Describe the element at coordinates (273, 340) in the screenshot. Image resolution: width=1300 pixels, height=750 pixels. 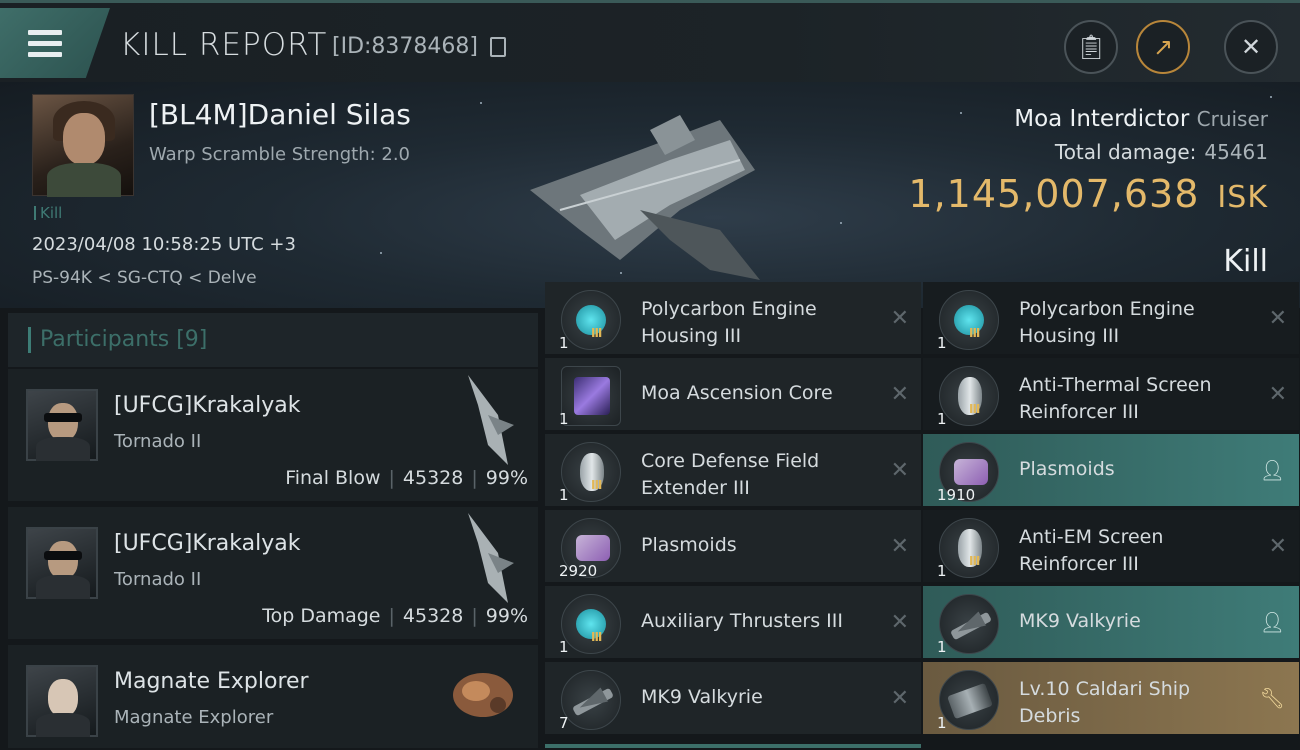
I see `participants-header: Participants [9]` at that location.